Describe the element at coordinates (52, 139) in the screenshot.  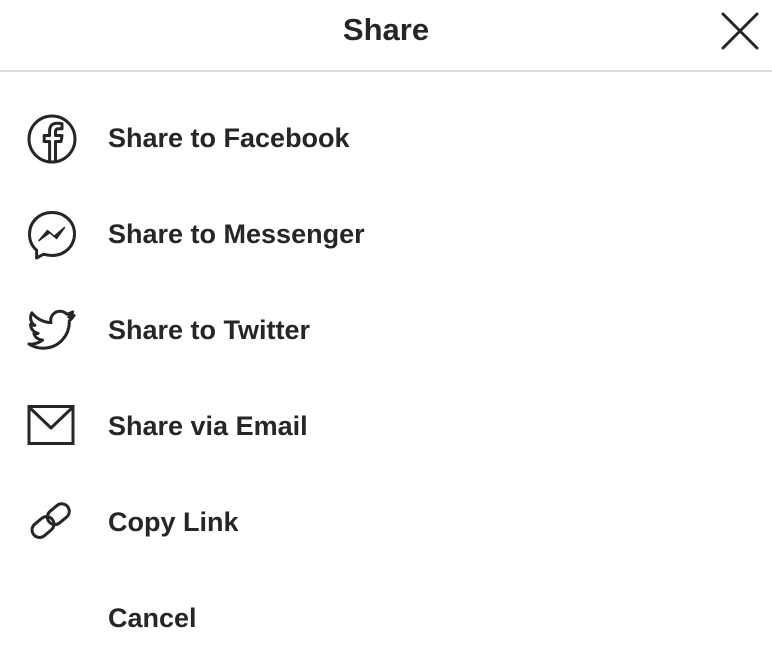
I see `facebook-icon` at that location.